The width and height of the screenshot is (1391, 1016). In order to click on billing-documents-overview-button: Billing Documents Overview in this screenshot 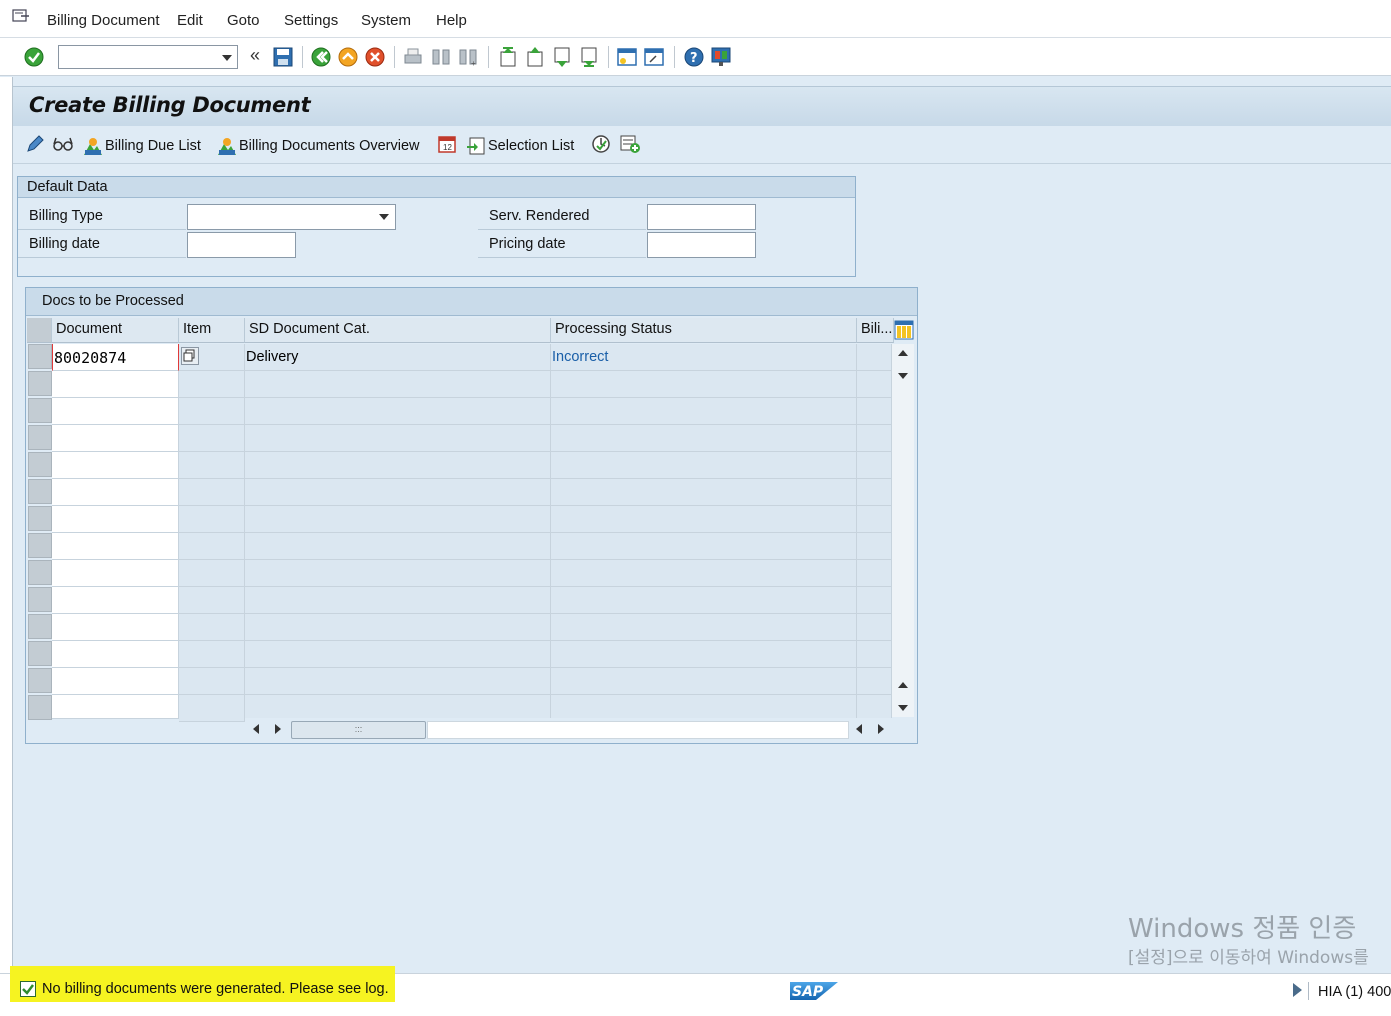, I will do `click(318, 146)`.